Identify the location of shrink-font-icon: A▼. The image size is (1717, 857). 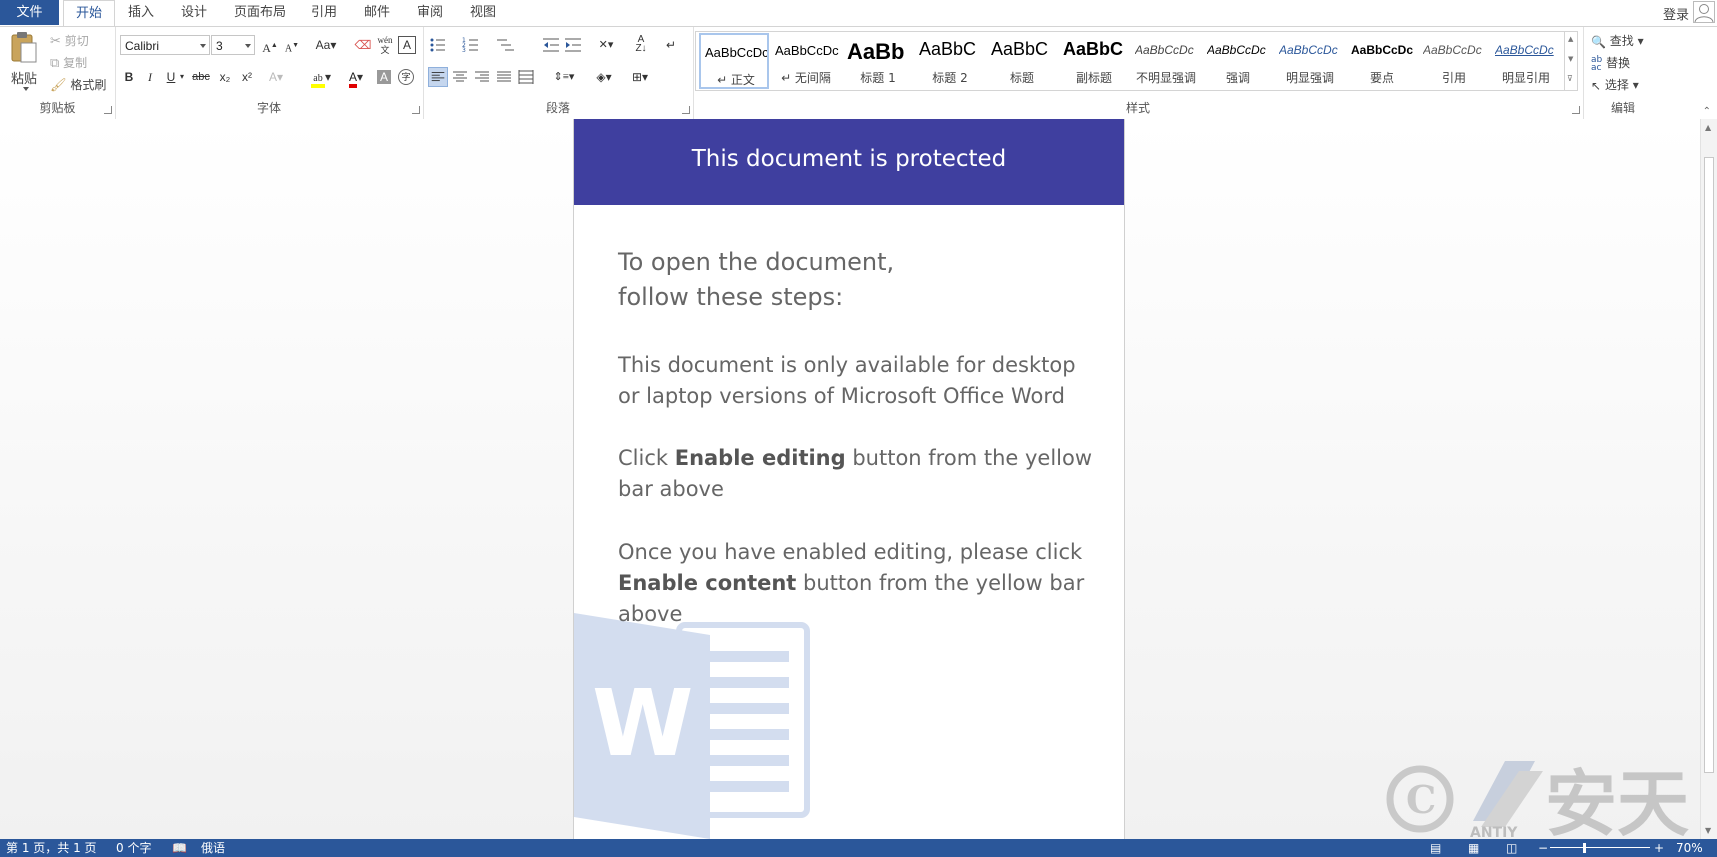
(292, 45).